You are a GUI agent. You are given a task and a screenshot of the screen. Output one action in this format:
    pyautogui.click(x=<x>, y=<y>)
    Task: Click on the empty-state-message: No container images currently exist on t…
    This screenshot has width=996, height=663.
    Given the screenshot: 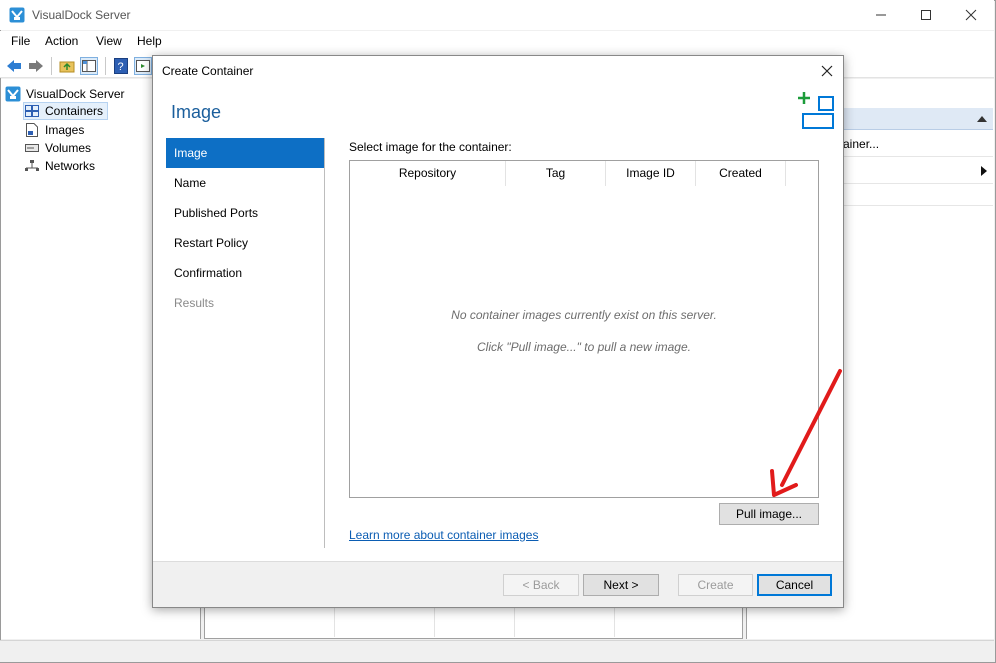 What is the action you would take?
    pyautogui.click(x=584, y=315)
    